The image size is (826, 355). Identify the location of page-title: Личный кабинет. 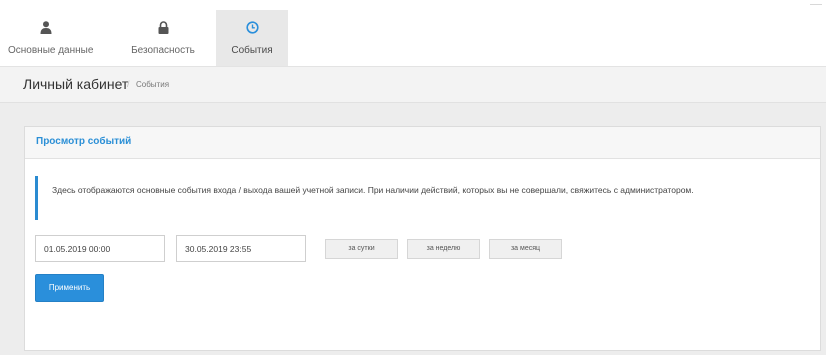
(75, 84).